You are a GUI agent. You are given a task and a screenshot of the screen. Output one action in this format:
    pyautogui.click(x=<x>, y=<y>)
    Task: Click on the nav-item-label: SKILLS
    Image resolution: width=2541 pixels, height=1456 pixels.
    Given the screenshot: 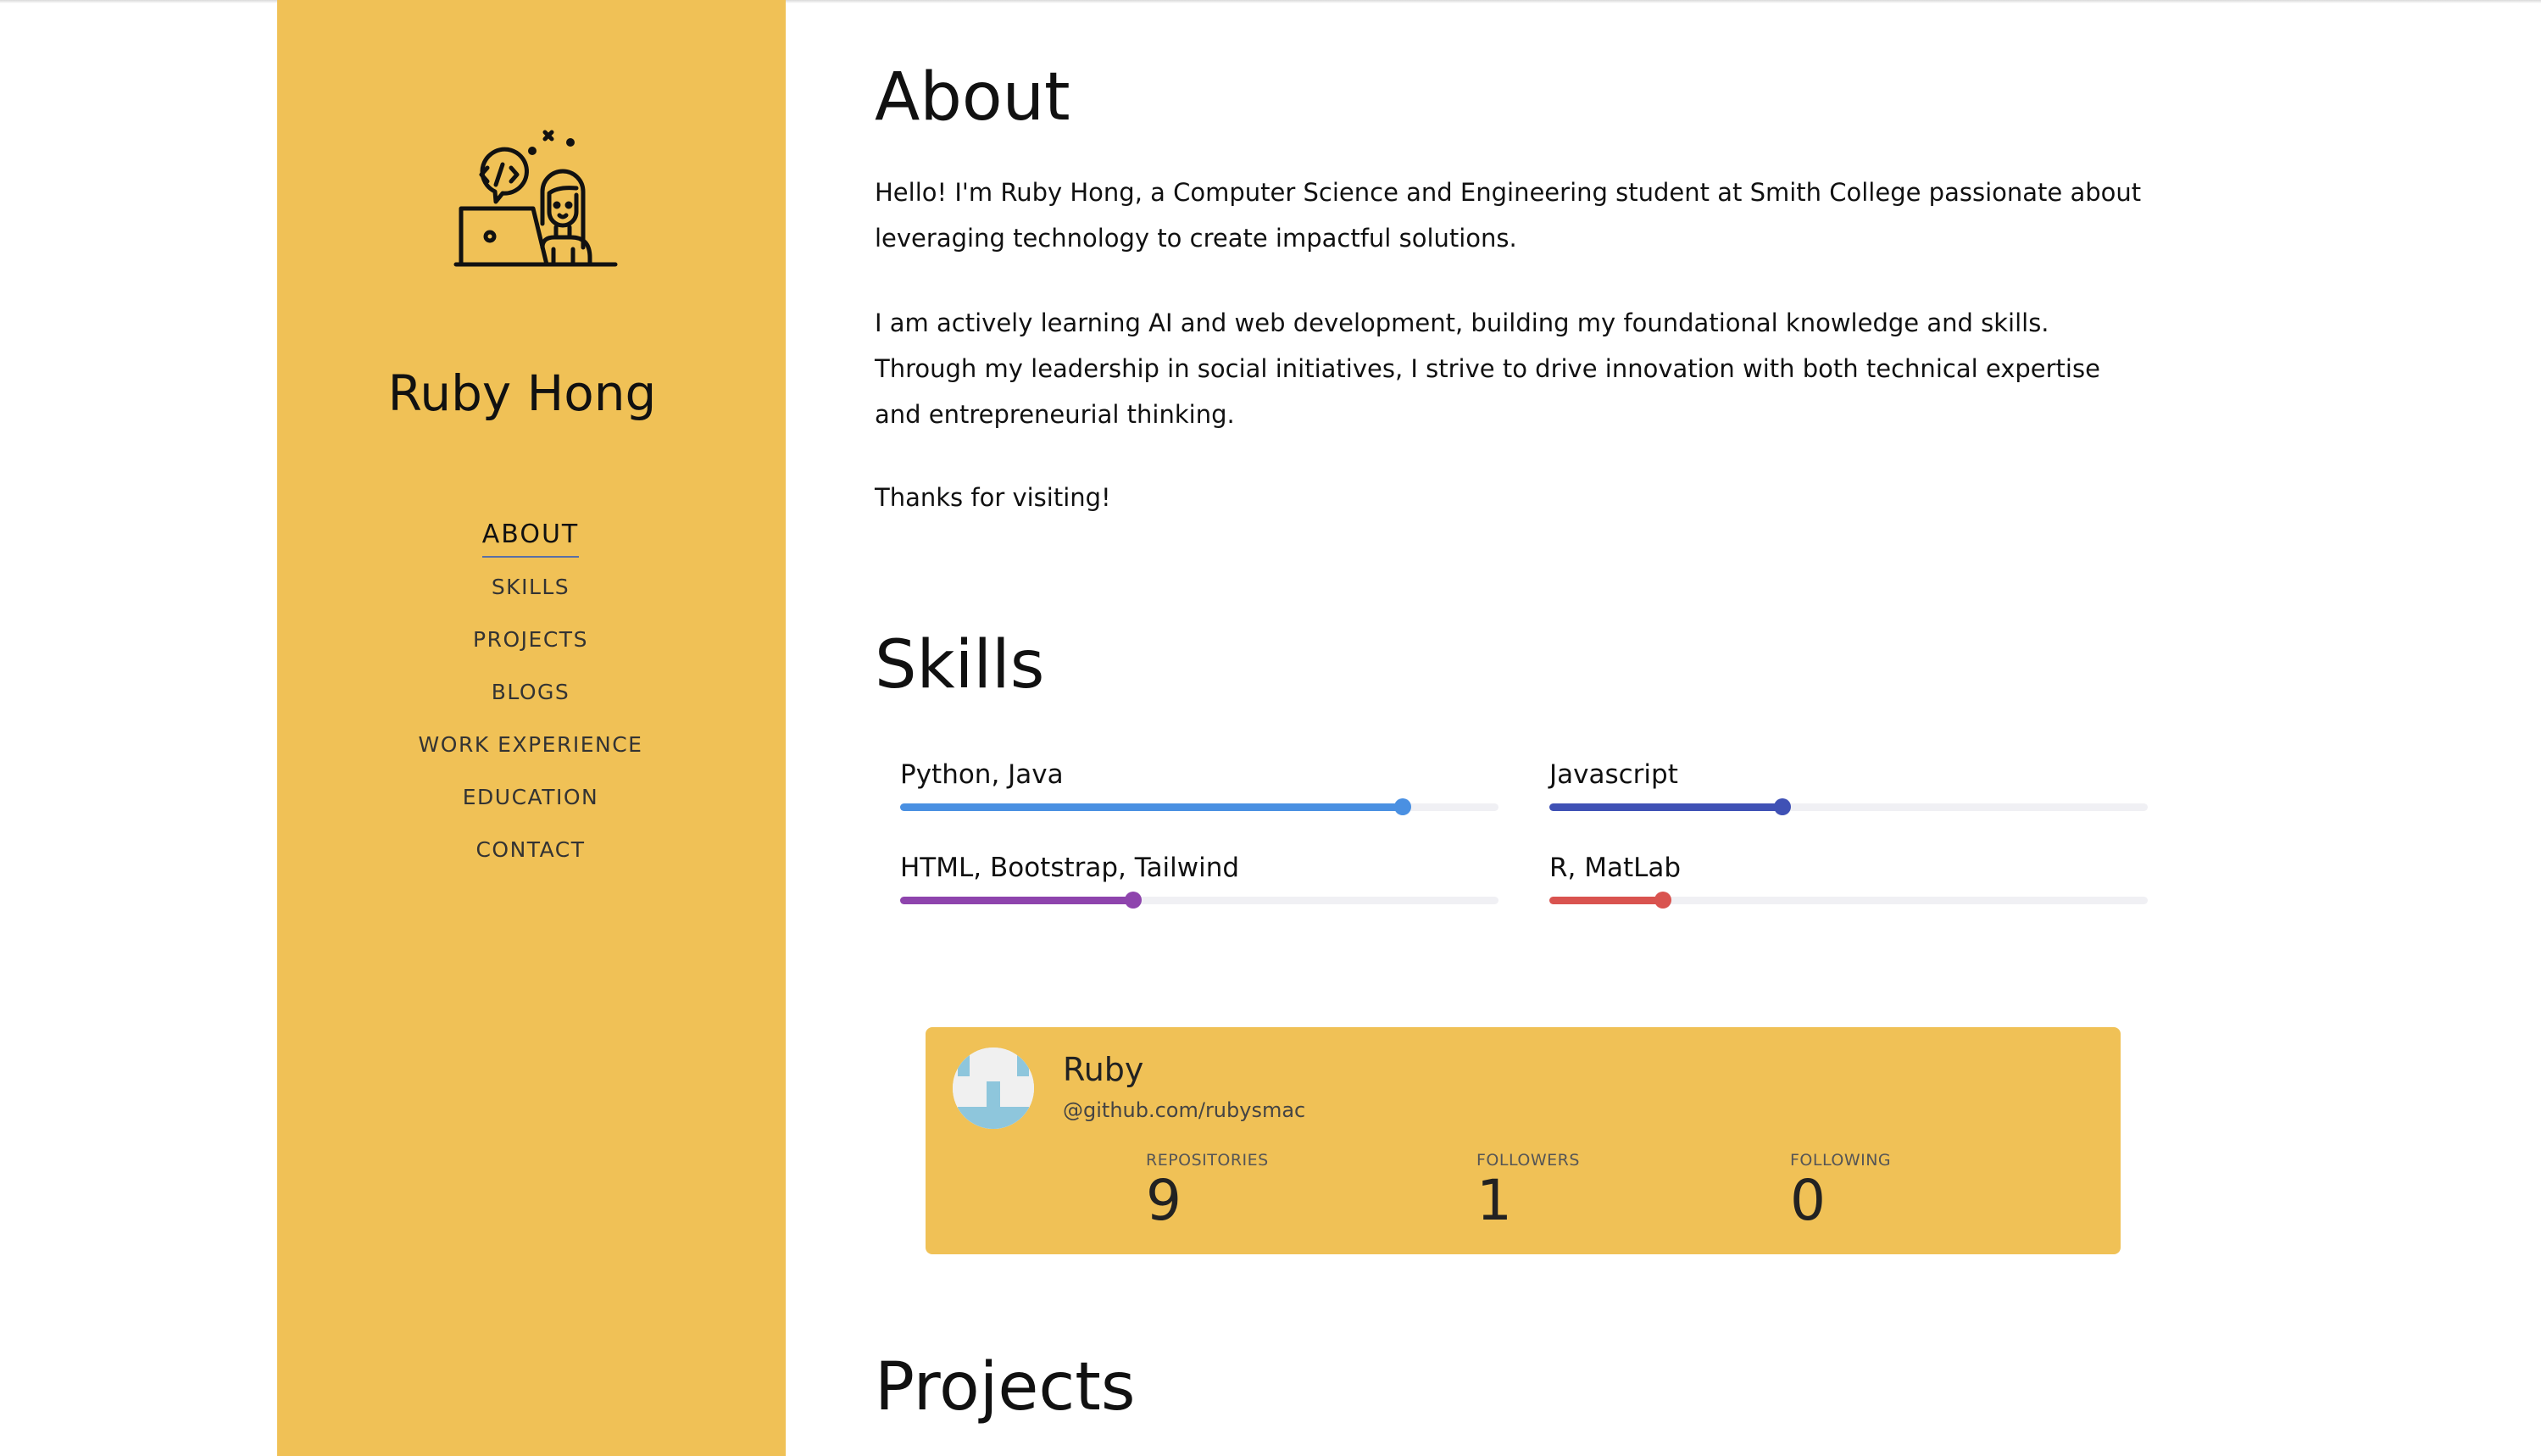 What is the action you would take?
    pyautogui.click(x=530, y=587)
    